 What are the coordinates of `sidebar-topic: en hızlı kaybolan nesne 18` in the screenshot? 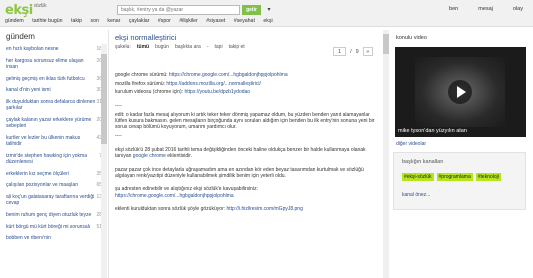 It's located at (54, 49).